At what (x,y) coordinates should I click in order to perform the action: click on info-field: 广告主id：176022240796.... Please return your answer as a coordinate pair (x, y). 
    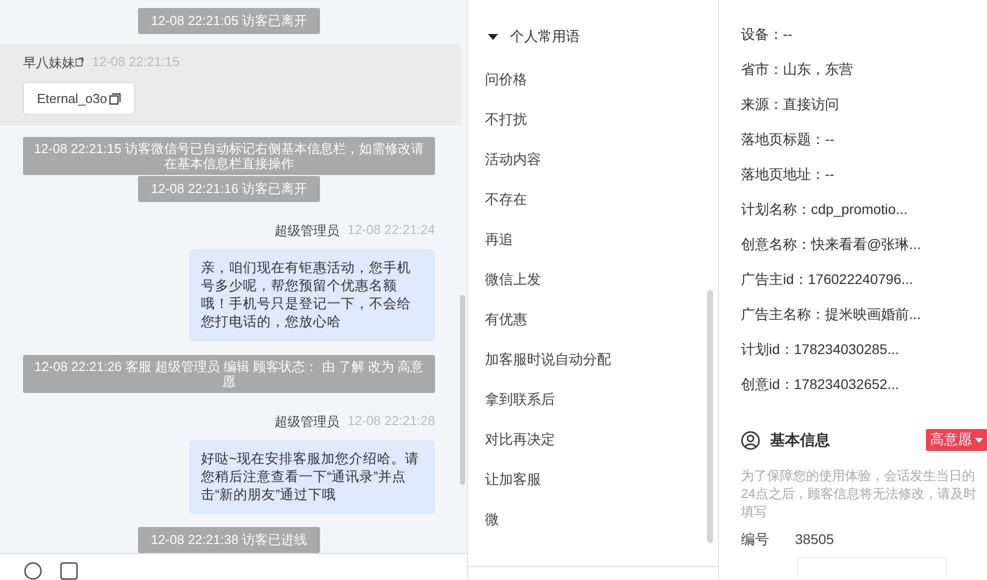
    Looking at the image, I should click on (864, 279).